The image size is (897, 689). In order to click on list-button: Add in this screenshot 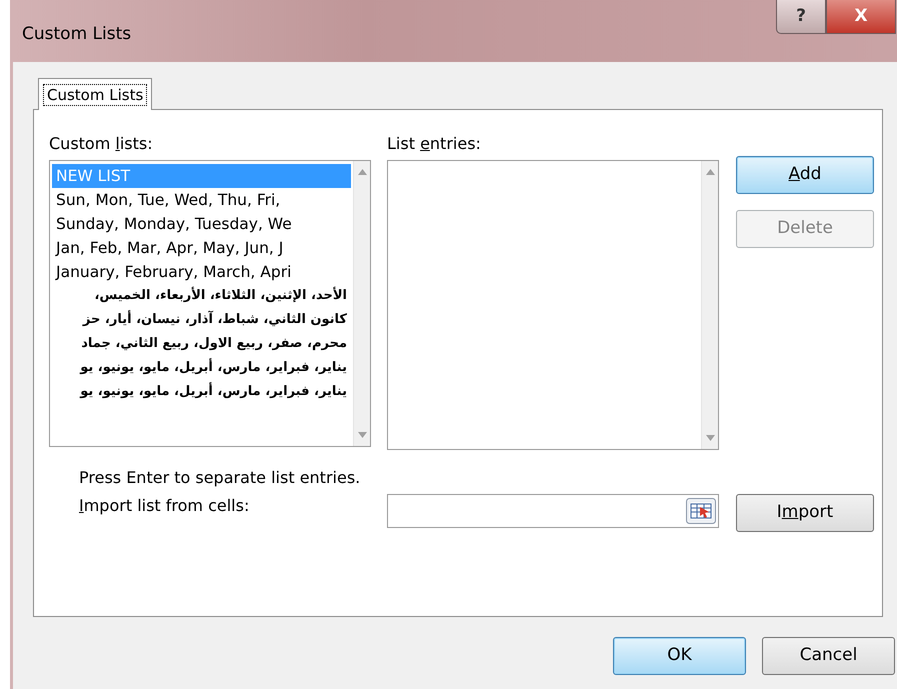, I will do `click(805, 175)`.